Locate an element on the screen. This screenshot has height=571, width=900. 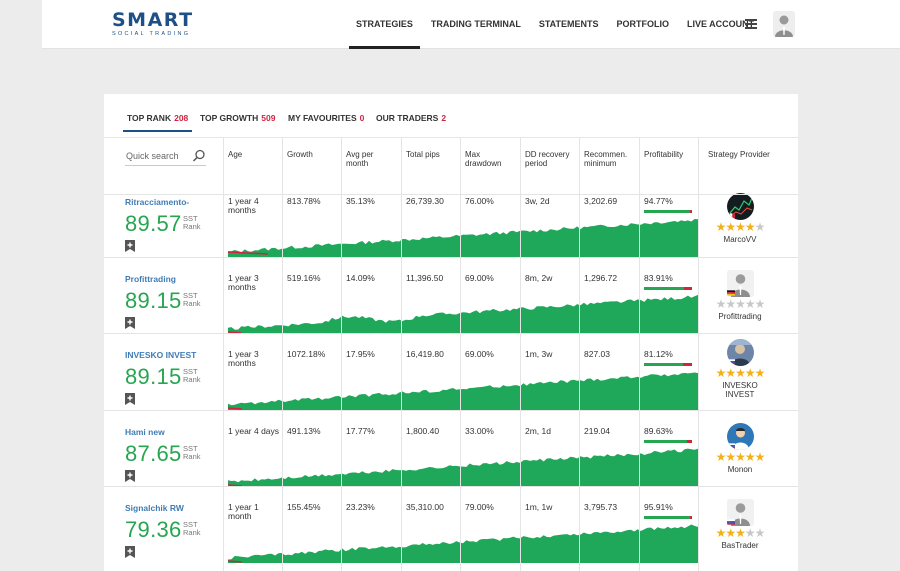
drawdown-line is located at coordinates (235, 561).